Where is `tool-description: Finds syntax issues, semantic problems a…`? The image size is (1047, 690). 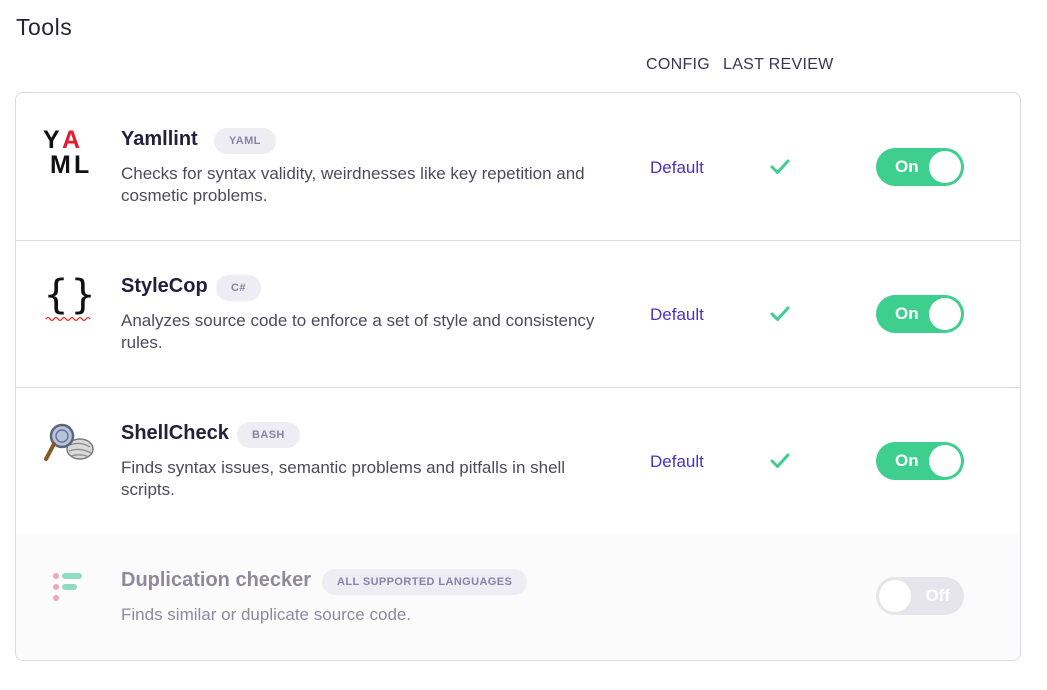 tool-description: Finds syntax issues, semantic problems a… is located at coordinates (343, 478).